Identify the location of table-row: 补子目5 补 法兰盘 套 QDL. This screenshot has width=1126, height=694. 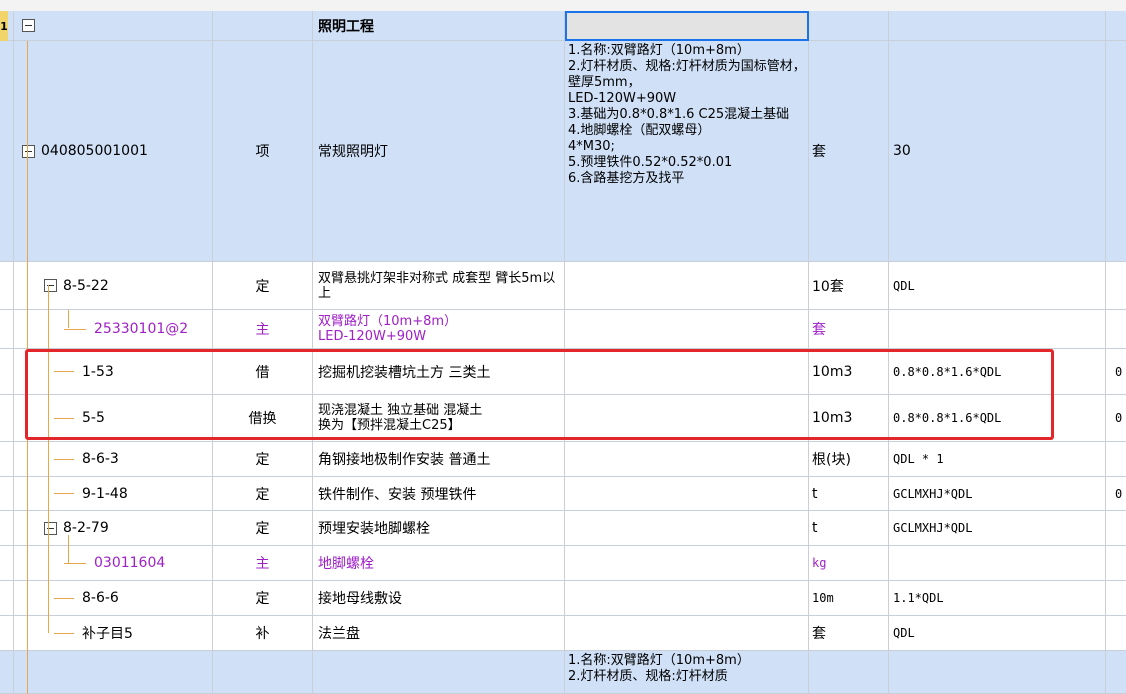
(563, 633).